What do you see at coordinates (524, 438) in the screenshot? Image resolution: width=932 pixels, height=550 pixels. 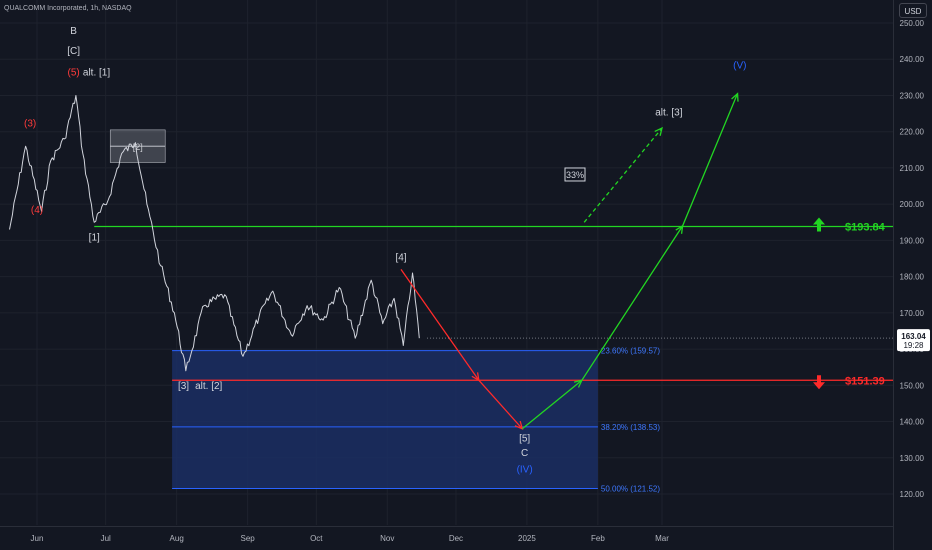 I see `wave-label: [5]` at bounding box center [524, 438].